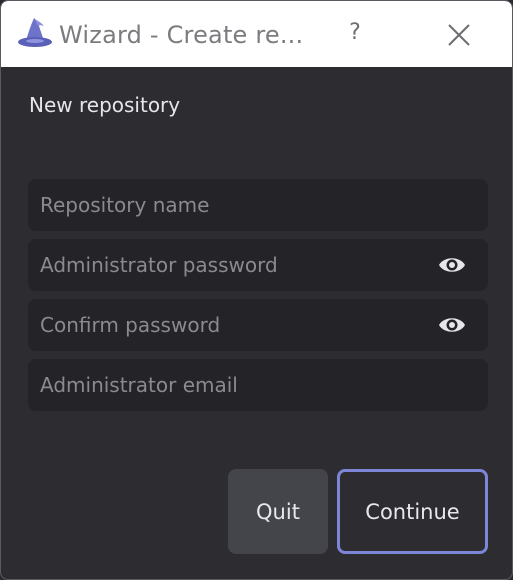  I want to click on quit-button: Quit, so click(278, 511).